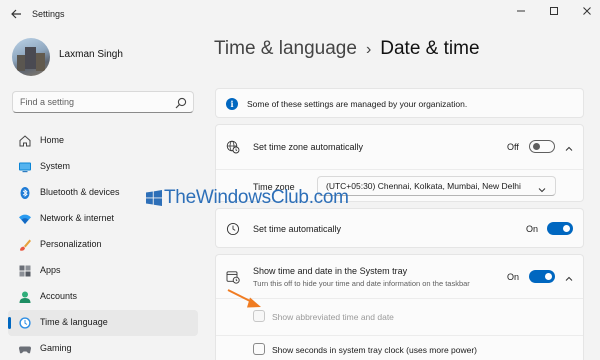 The image size is (600, 360). What do you see at coordinates (103, 271) in the screenshot?
I see `sidebar-item-apps: Apps` at bounding box center [103, 271].